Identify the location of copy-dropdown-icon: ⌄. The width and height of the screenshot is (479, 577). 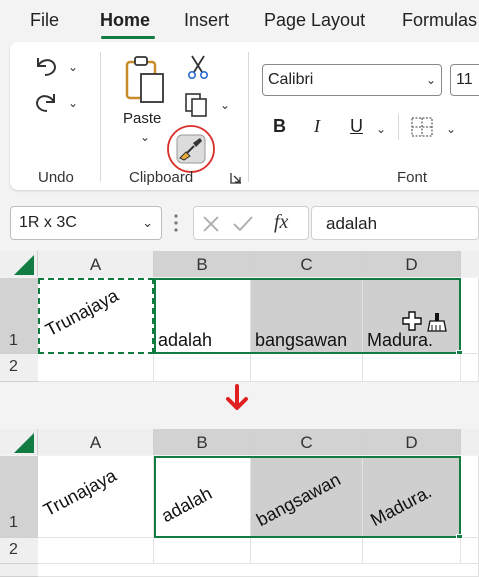
(225, 105).